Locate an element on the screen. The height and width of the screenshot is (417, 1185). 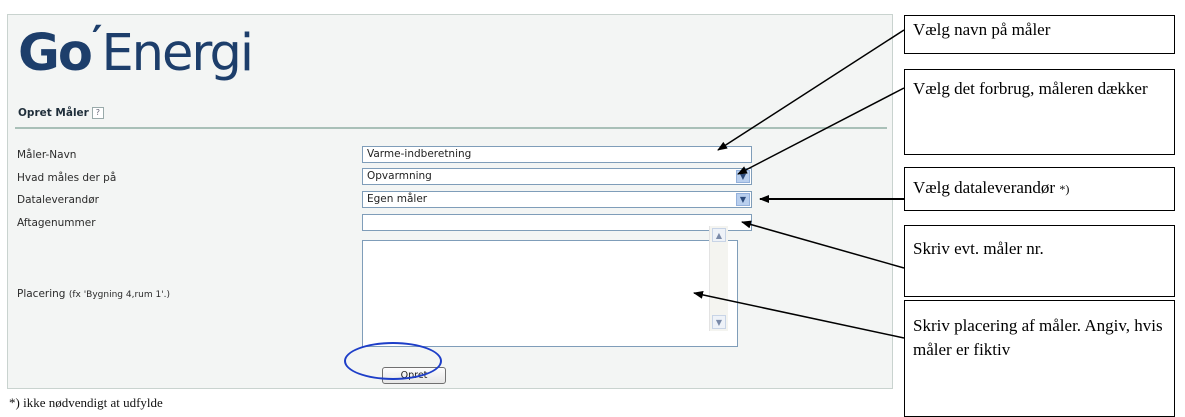
annotation-arrows is located at coordinates (799, 184).